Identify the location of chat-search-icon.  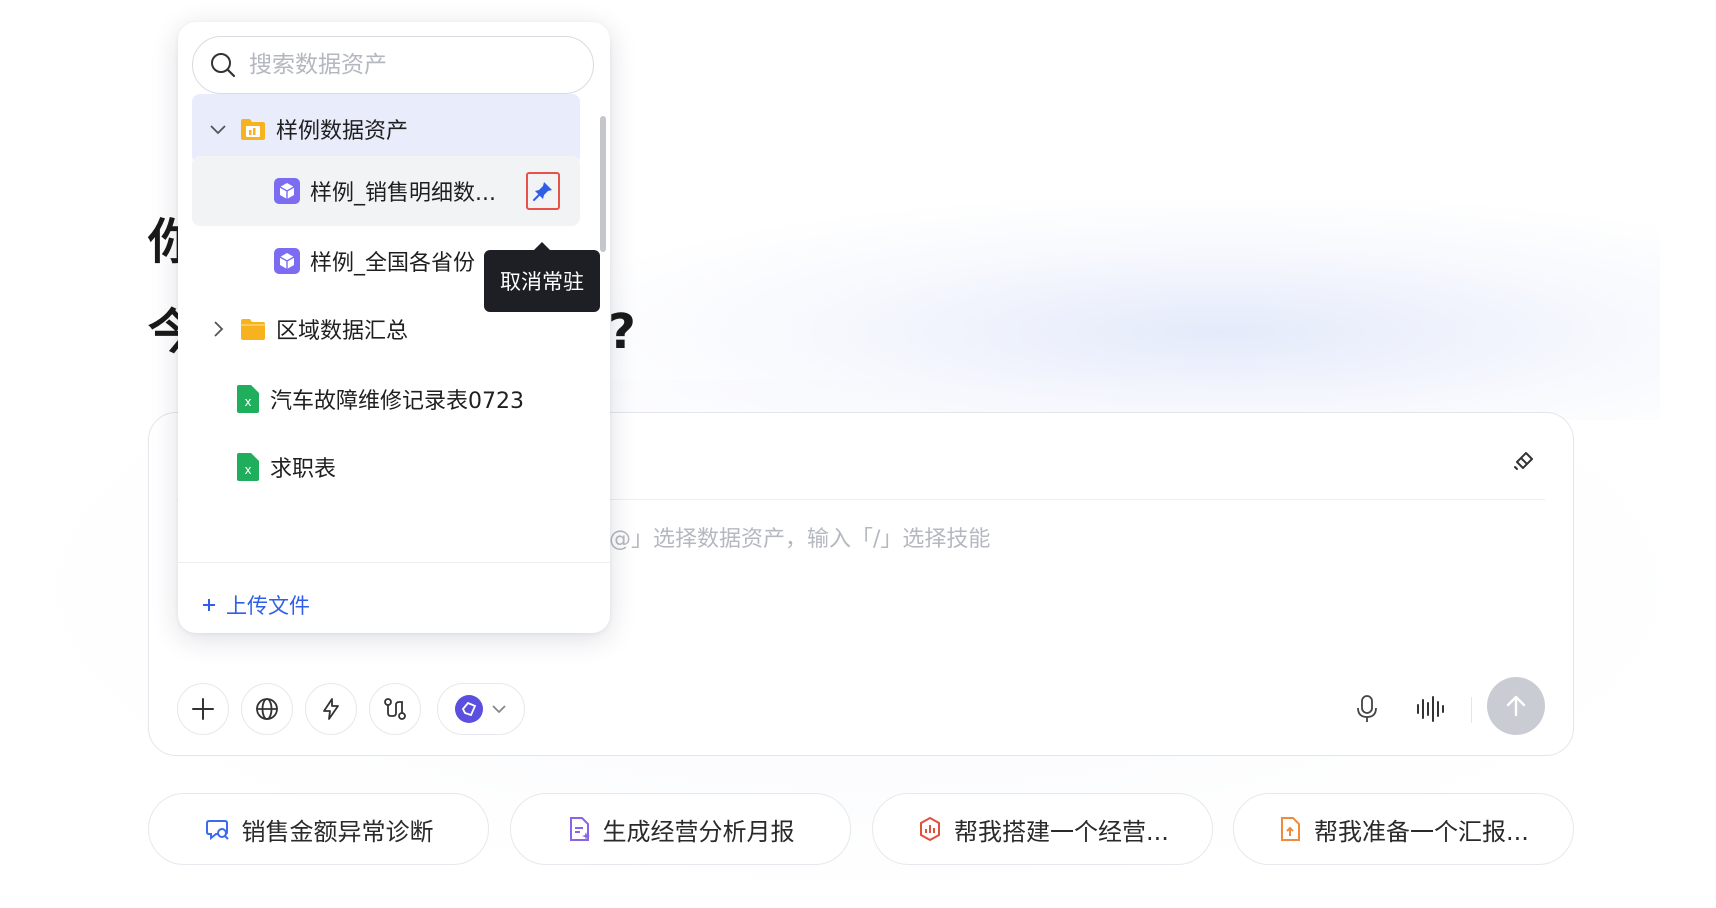
(217, 830).